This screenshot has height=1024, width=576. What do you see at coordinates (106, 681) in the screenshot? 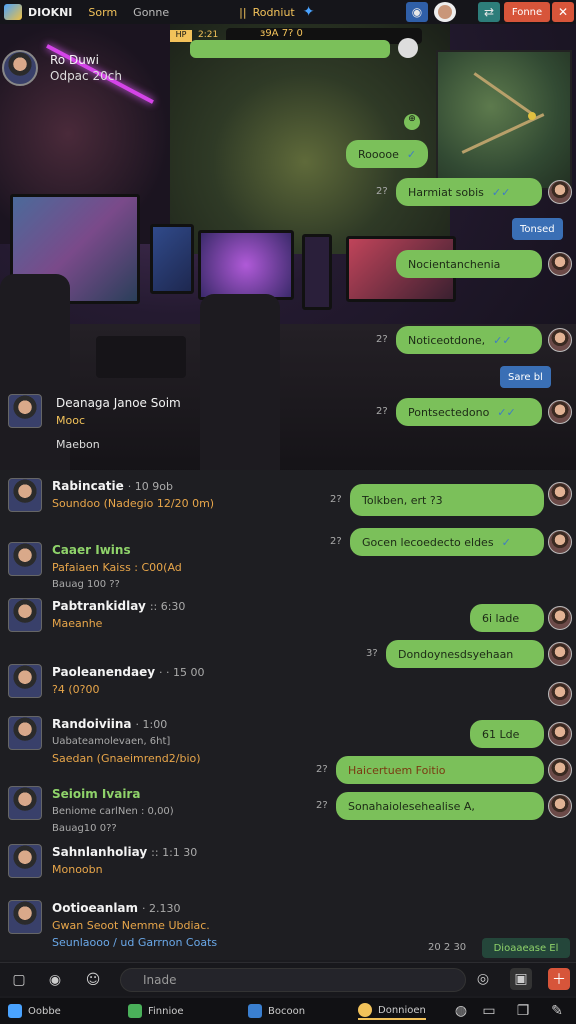
I see `list-item: Paoleanendaey · · 15 00 ?4 (0?00` at bounding box center [106, 681].